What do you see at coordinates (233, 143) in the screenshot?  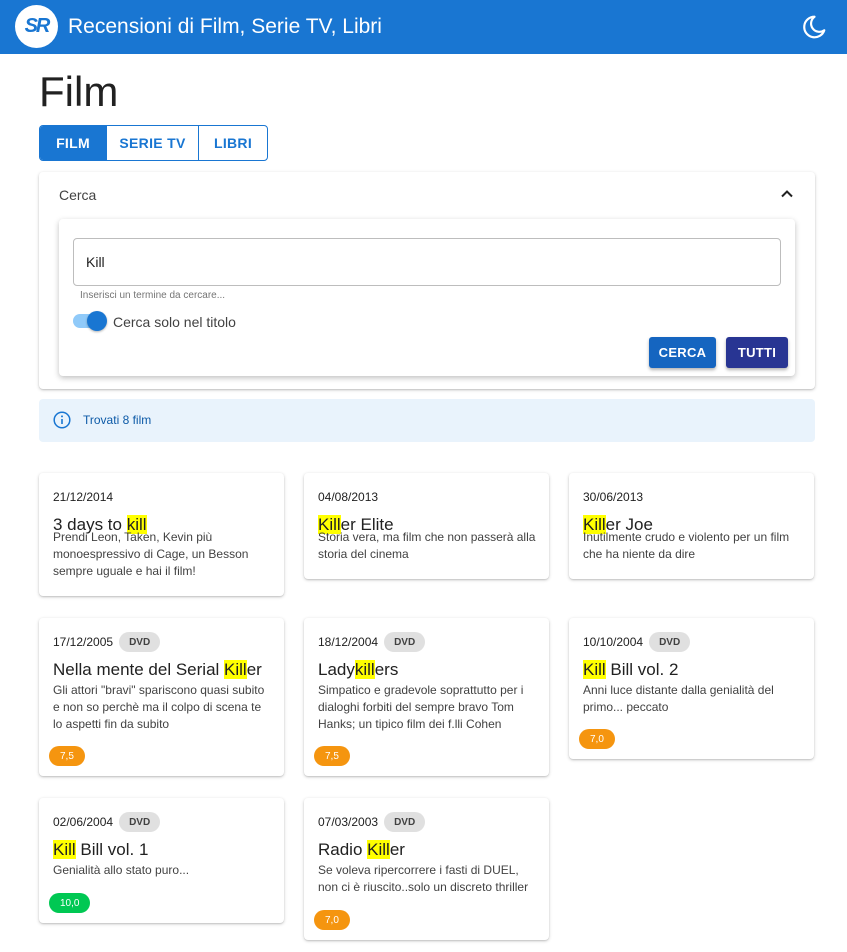 I see `tab-libri: LIBRI` at bounding box center [233, 143].